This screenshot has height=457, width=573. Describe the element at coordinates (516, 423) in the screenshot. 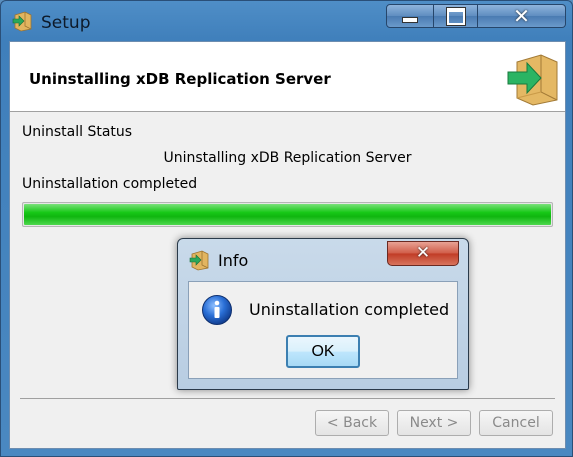

I see `cancel-button: Cancel` at that location.